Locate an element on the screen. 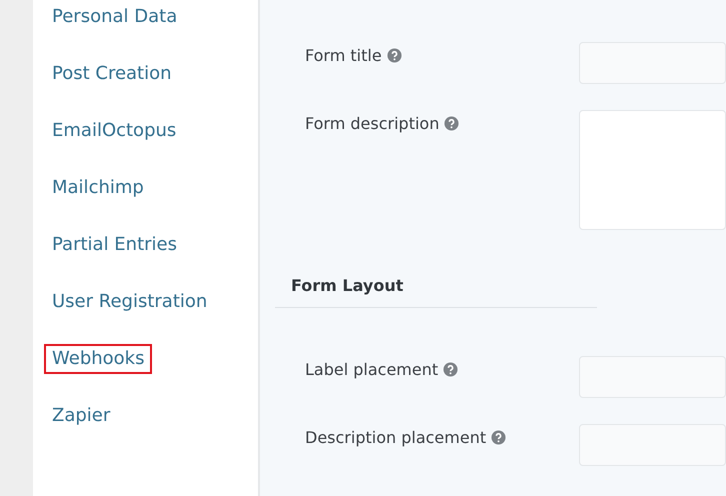  sidebar-link: Post Creation is located at coordinates (112, 74).